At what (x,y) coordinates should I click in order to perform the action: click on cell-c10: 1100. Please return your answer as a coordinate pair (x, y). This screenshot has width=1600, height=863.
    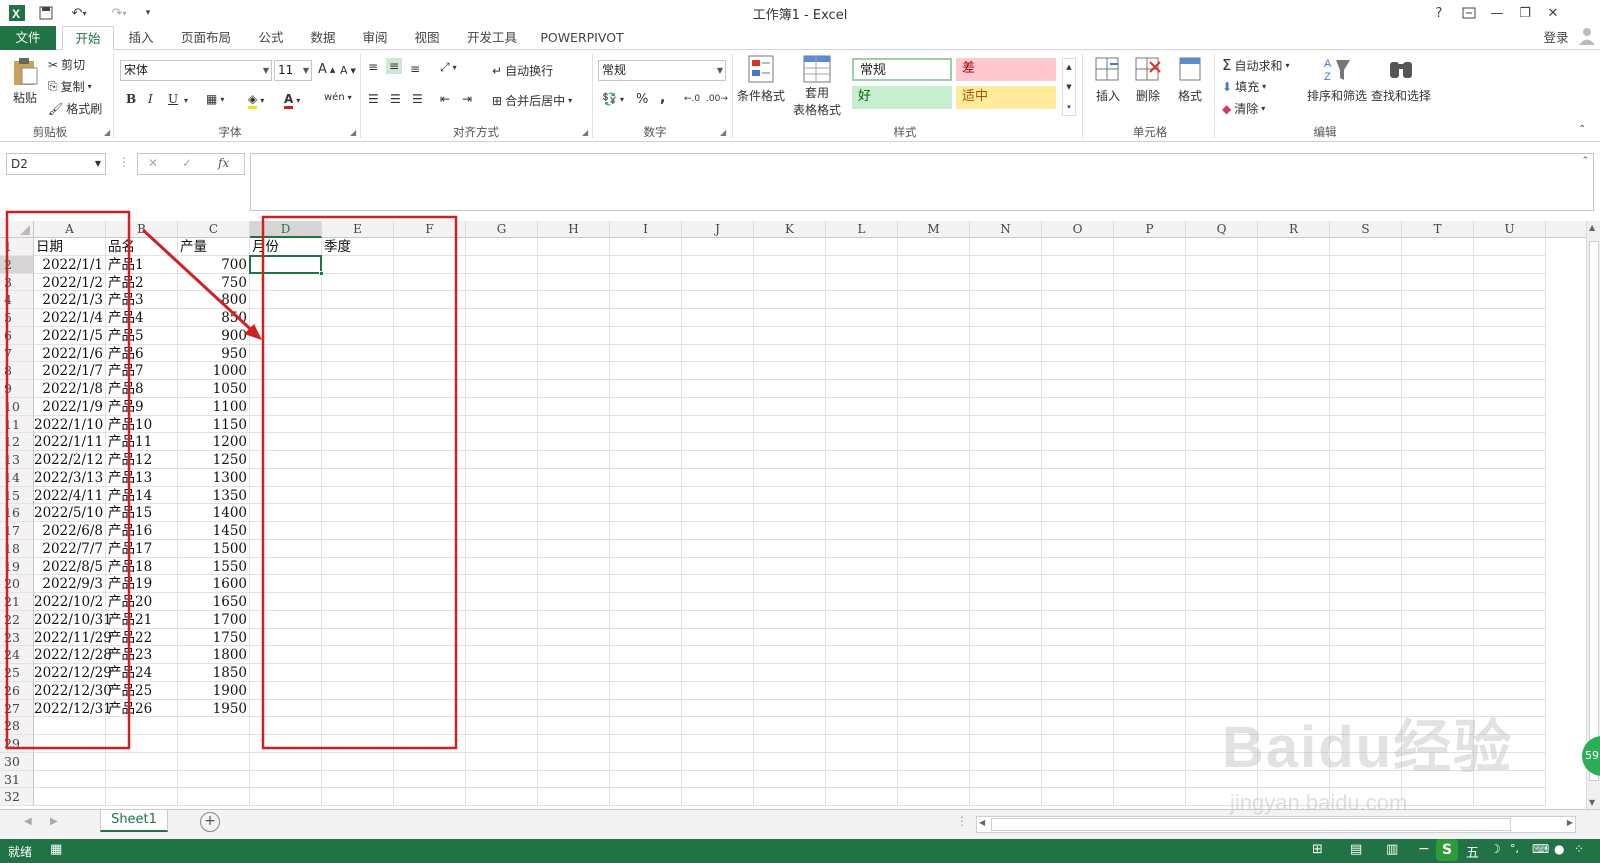
    Looking at the image, I should click on (214, 407).